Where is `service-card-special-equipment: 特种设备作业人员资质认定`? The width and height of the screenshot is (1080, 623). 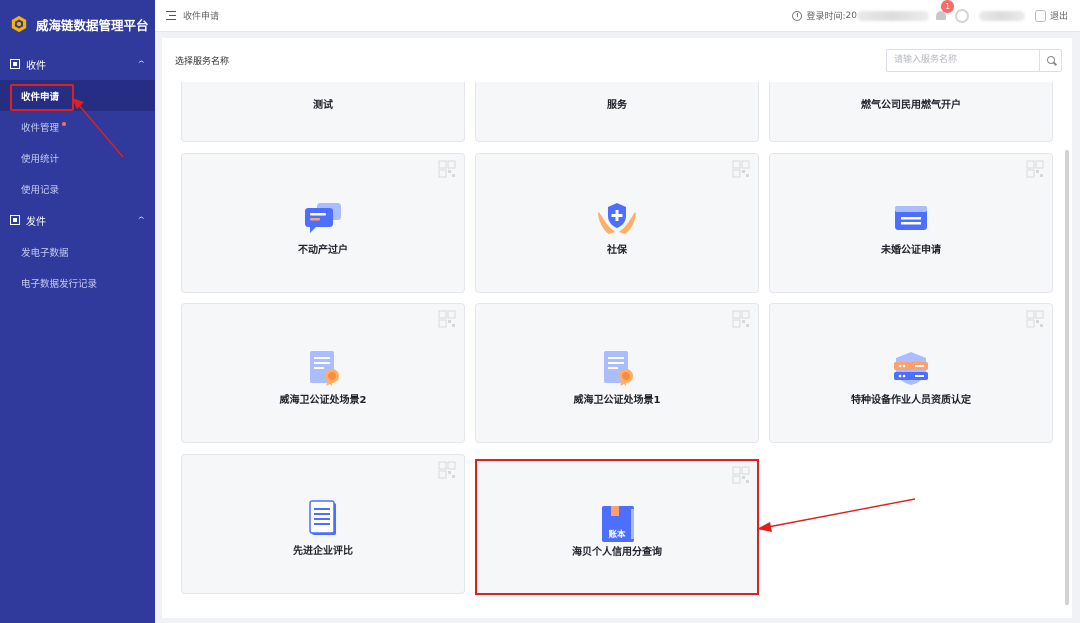
service-card-special-equipment: 特种设备作业人员资质认定 is located at coordinates (911, 373).